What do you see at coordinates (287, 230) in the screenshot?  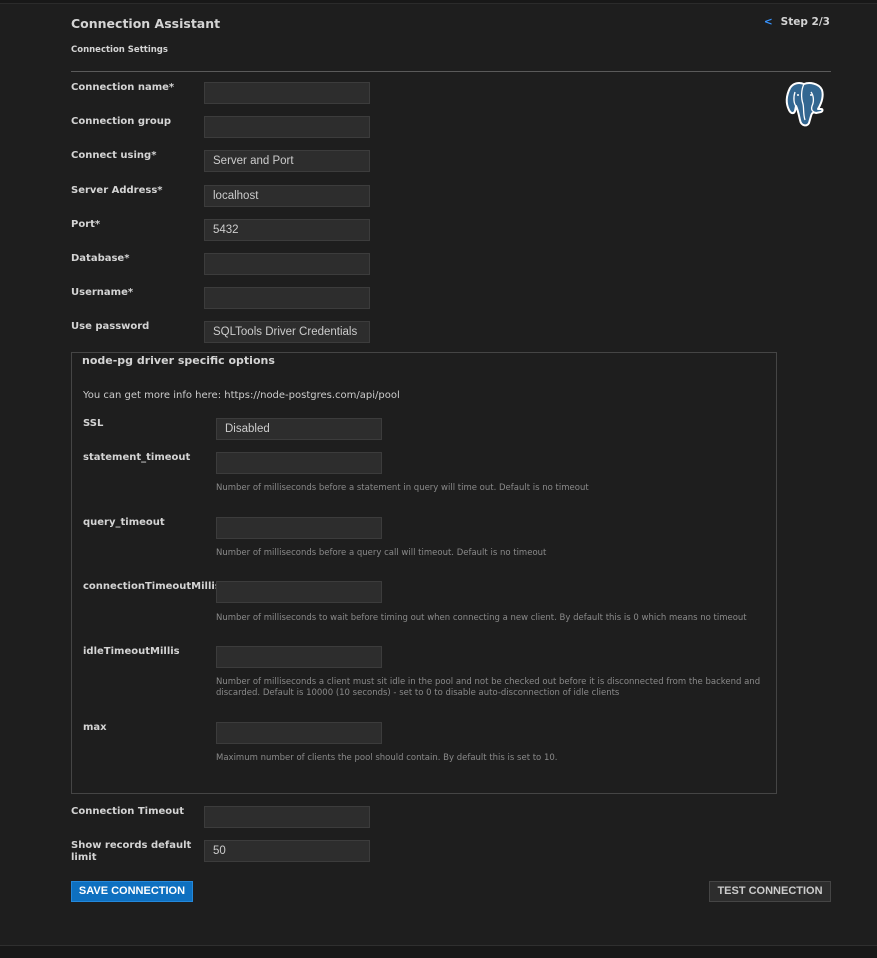 I see `port-input: 5432` at bounding box center [287, 230].